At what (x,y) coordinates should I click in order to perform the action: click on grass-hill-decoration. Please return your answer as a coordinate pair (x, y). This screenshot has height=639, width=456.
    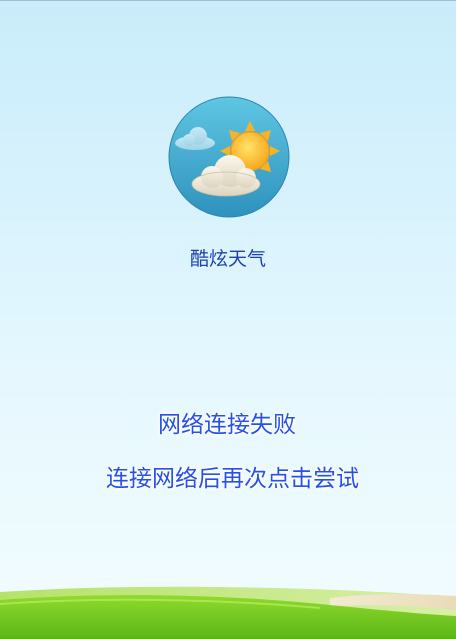
    Looking at the image, I should click on (228, 612).